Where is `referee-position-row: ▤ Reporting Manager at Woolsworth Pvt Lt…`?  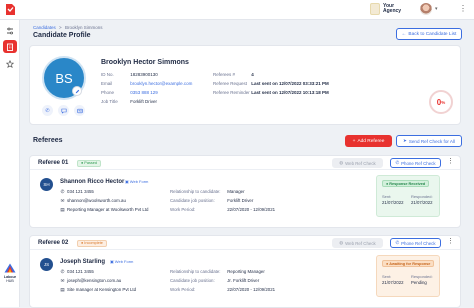 referee-position-row: ▤ Reporting Manager at Woolsworth Pvt Lt… is located at coordinates (104, 209).